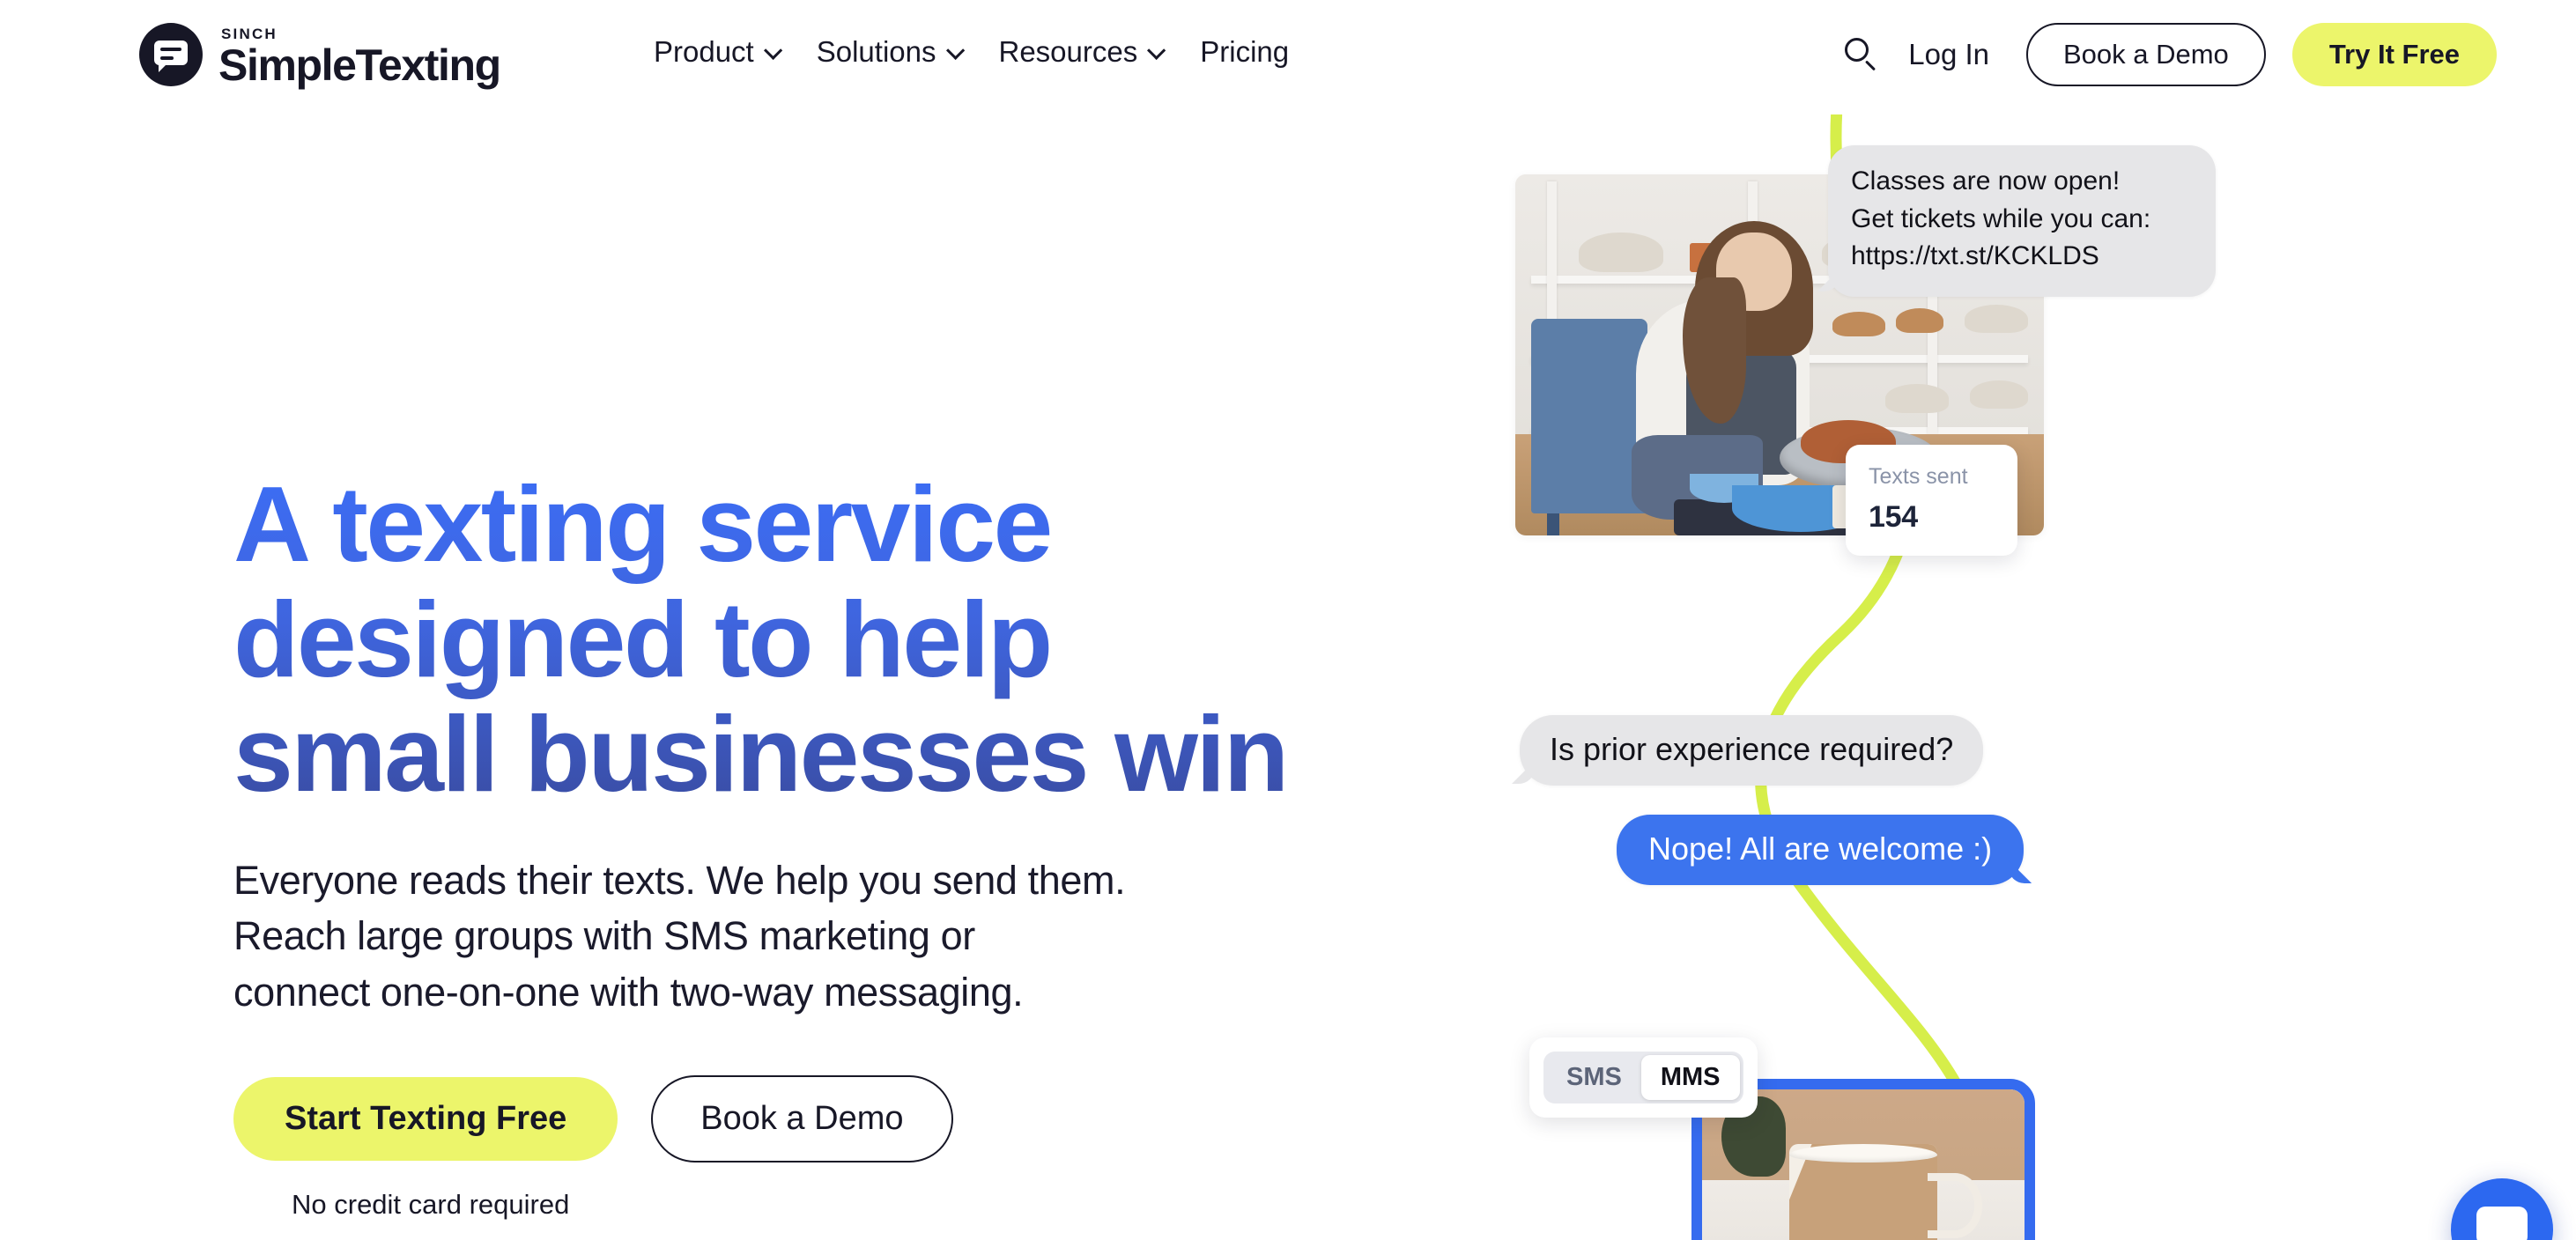  I want to click on nav-label: Pricing, so click(1245, 51).